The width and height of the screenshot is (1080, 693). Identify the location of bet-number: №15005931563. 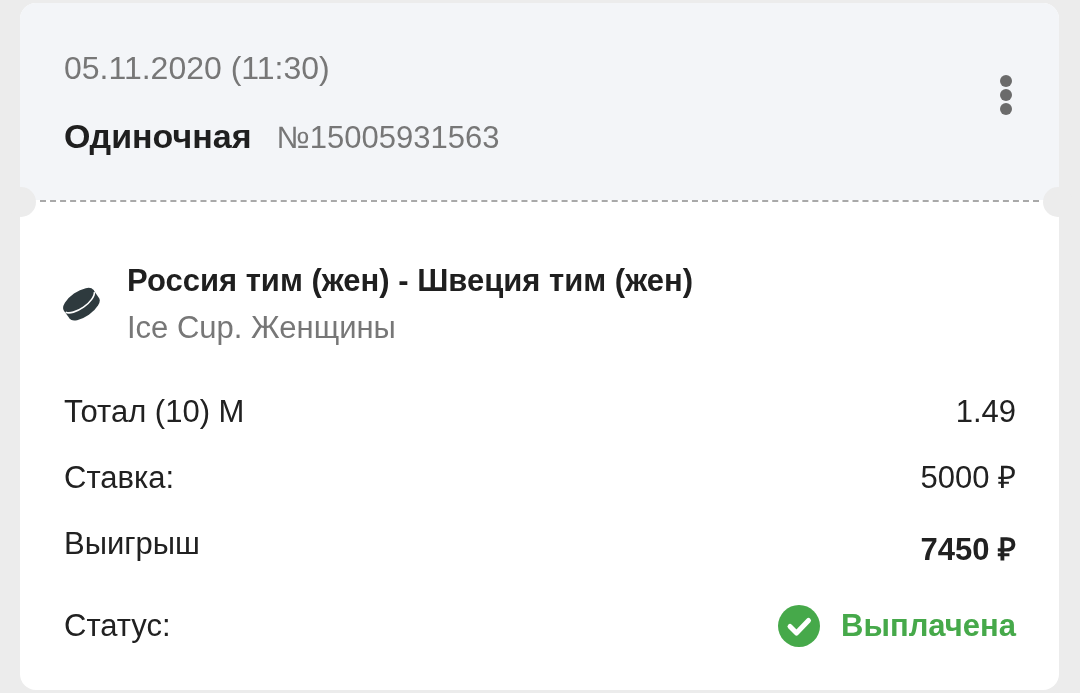
(388, 138).